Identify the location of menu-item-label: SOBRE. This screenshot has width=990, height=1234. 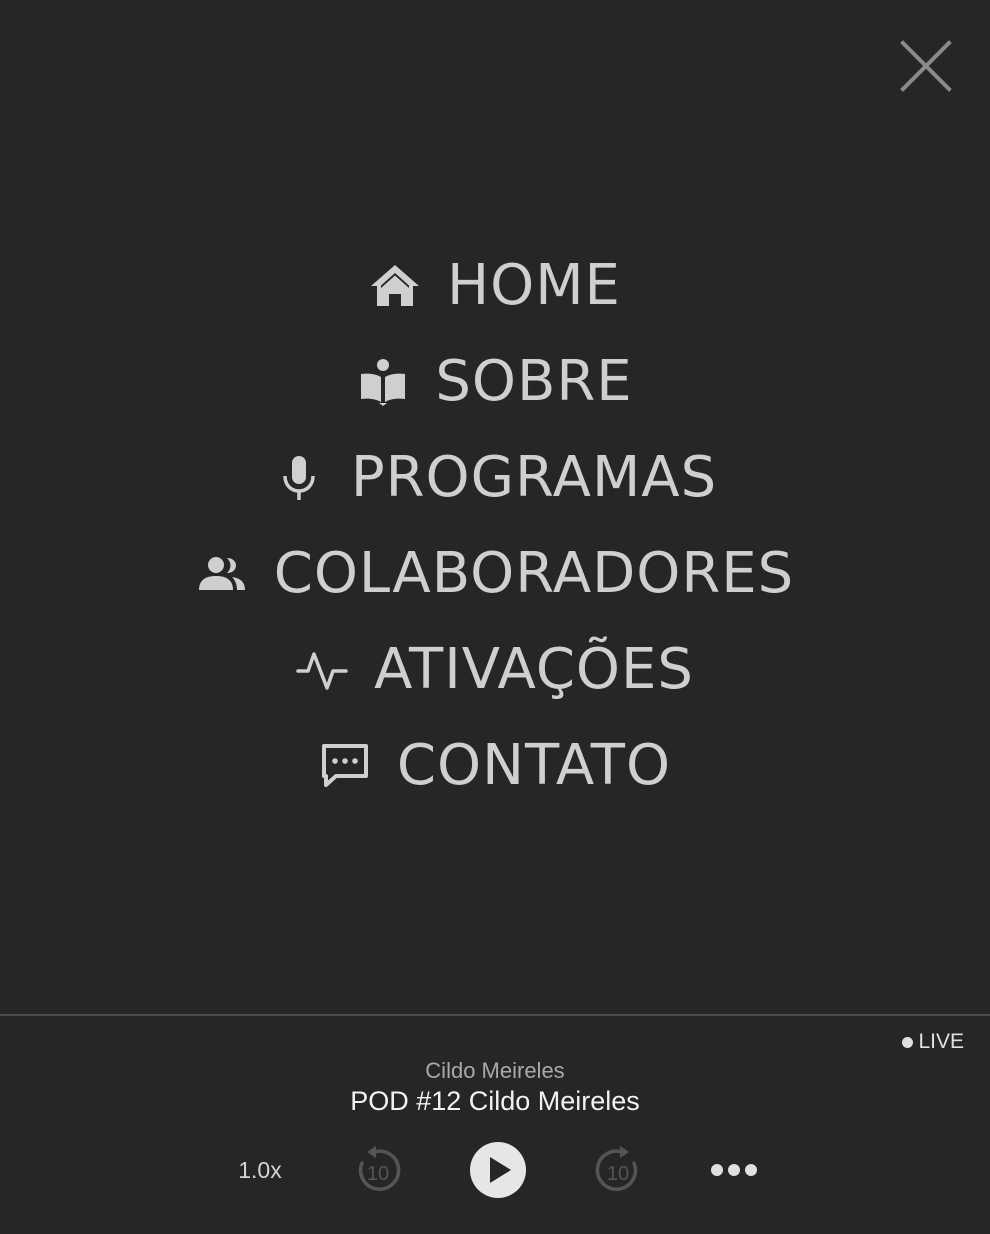
(534, 381).